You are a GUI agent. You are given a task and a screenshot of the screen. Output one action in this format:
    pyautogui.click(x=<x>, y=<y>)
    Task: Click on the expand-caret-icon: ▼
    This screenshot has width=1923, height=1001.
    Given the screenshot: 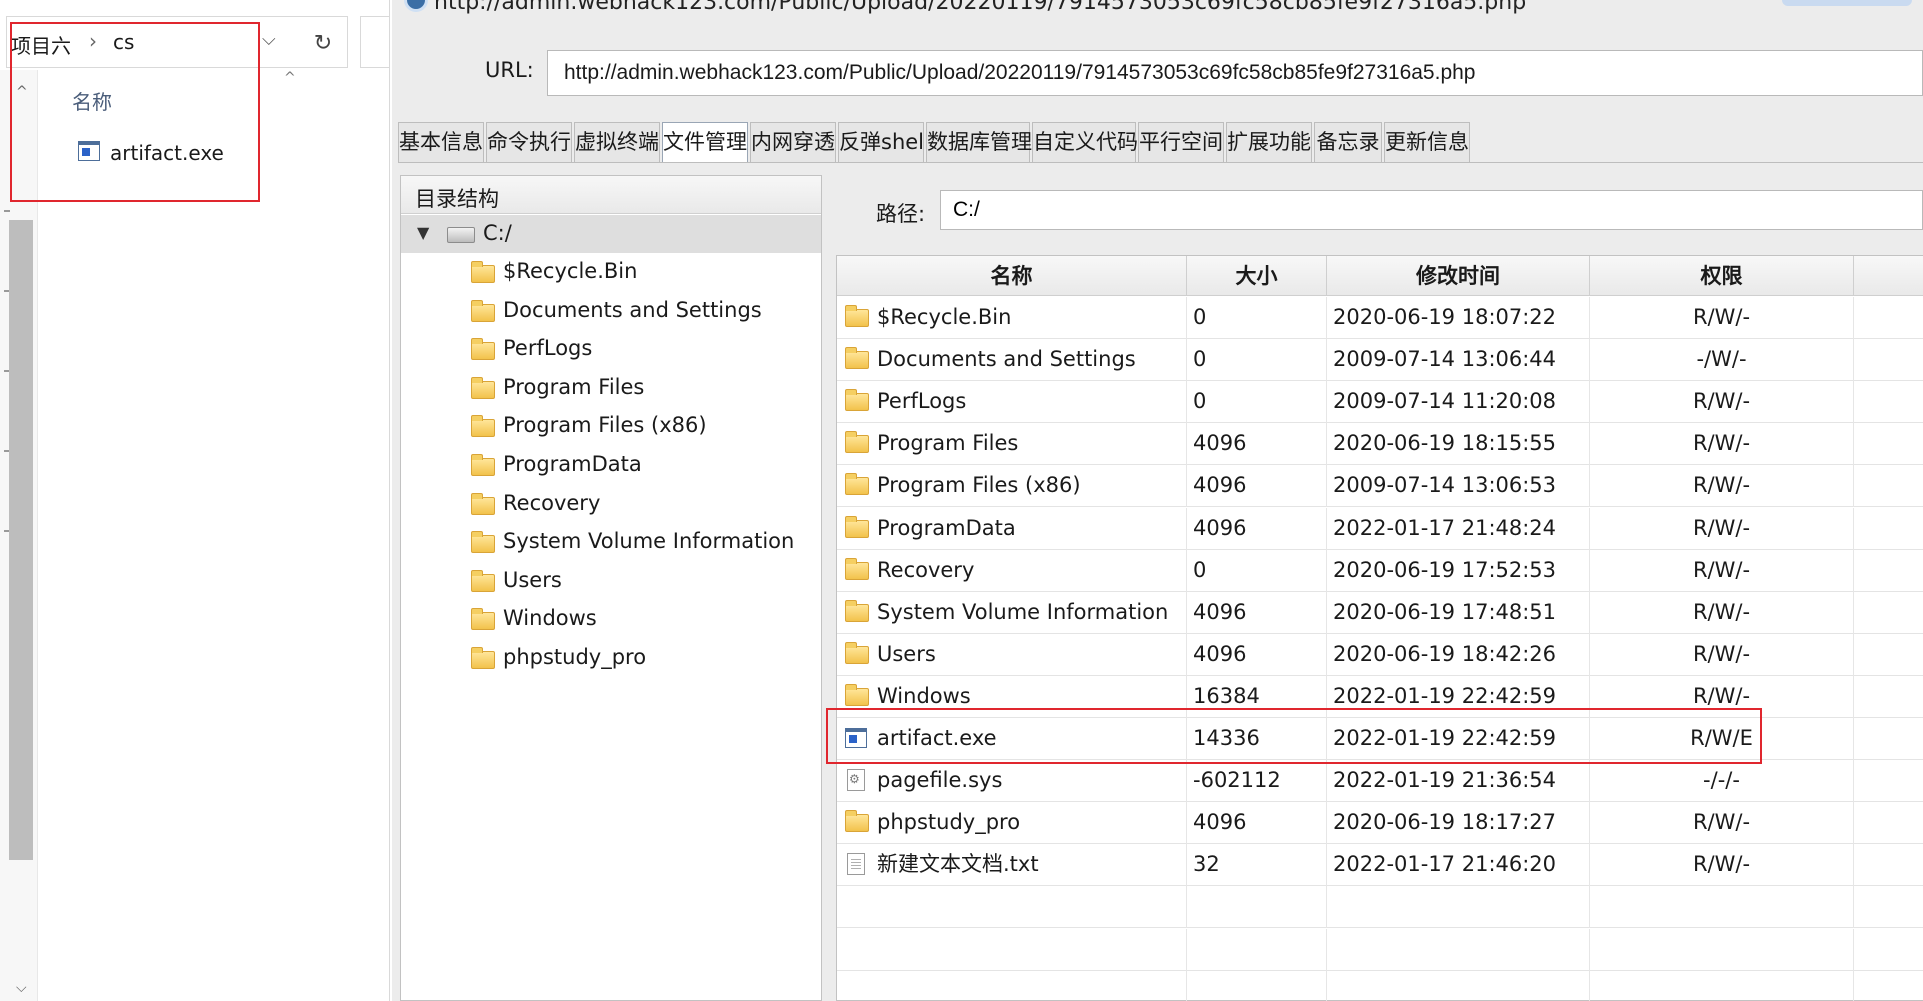 What is the action you would take?
    pyautogui.click(x=423, y=232)
    